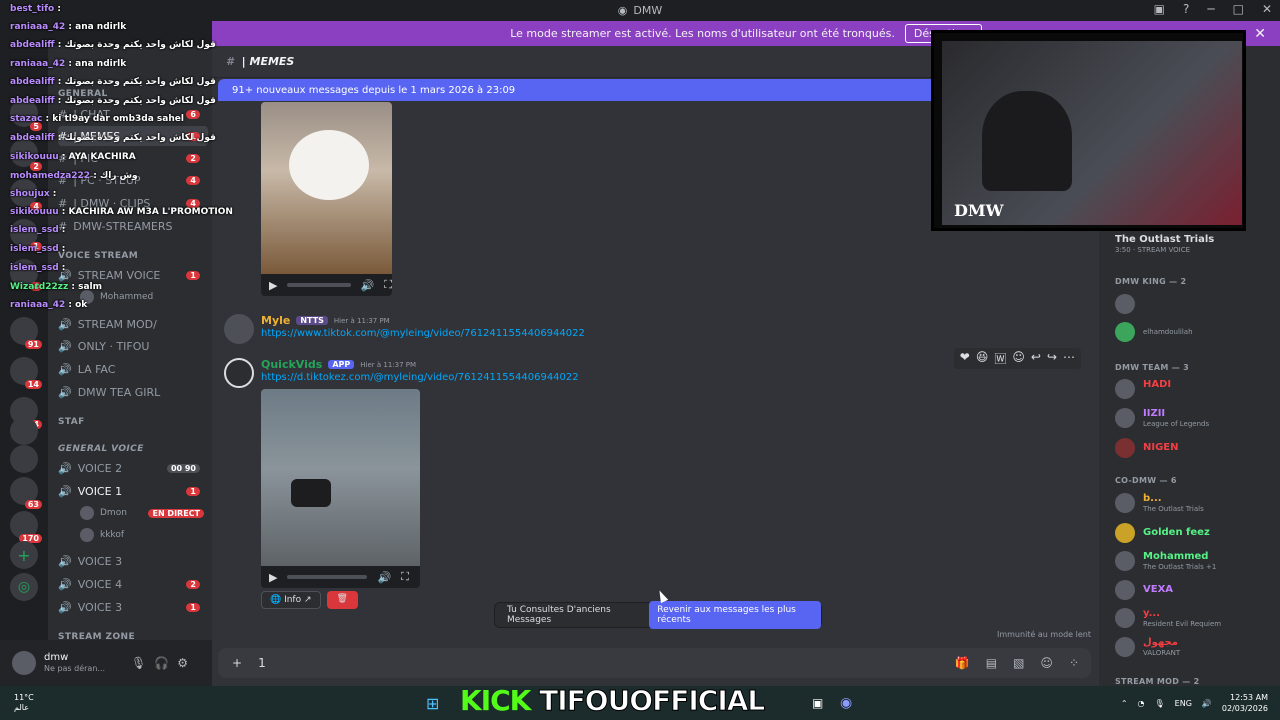 The width and height of the screenshot is (1280, 720). I want to click on add-attachment-icon: +, so click(237, 663).